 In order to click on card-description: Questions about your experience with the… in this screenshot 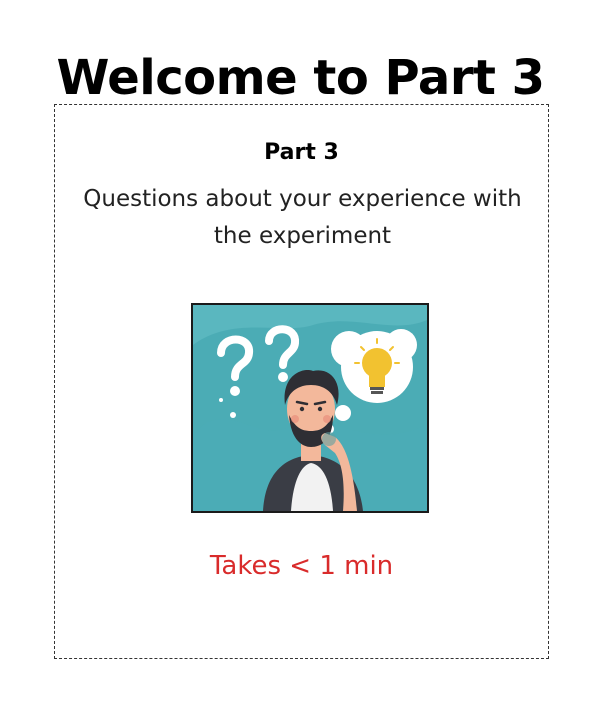, I will do `click(302, 217)`.